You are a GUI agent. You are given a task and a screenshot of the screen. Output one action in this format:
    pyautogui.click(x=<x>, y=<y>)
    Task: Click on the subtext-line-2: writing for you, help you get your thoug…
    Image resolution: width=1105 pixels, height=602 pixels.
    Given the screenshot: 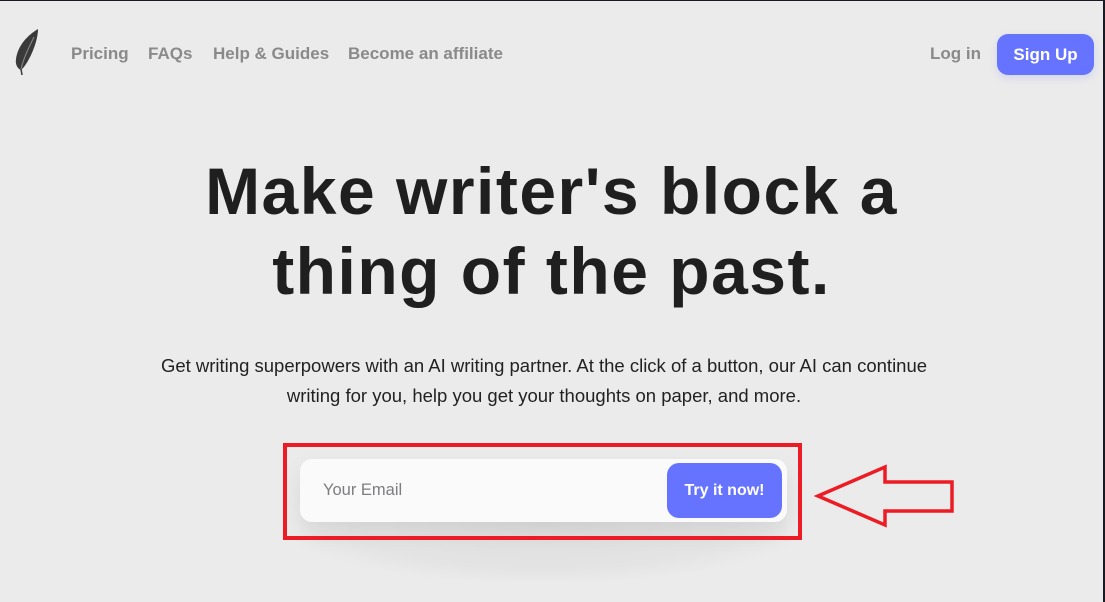 What is the action you would take?
    pyautogui.click(x=544, y=395)
    